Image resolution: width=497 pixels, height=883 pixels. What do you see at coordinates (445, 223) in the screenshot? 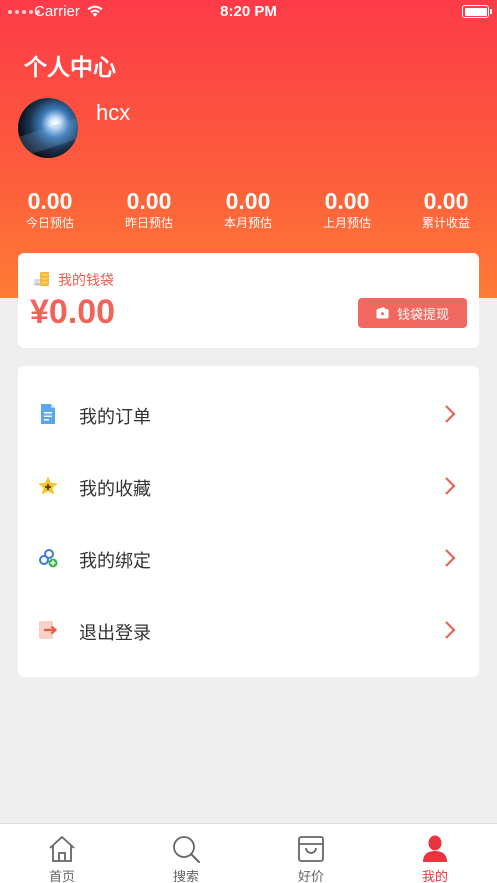
I see `stat-label: 累计收益` at bounding box center [445, 223].